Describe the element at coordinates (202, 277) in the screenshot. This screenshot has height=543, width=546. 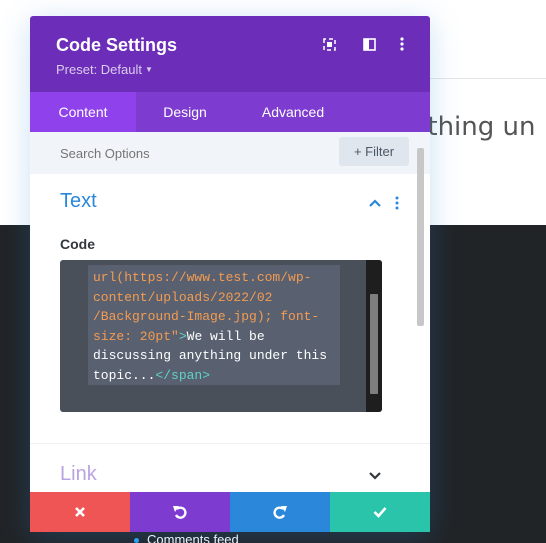
I see `code-line: url(https://www.test.com/wp-` at that location.